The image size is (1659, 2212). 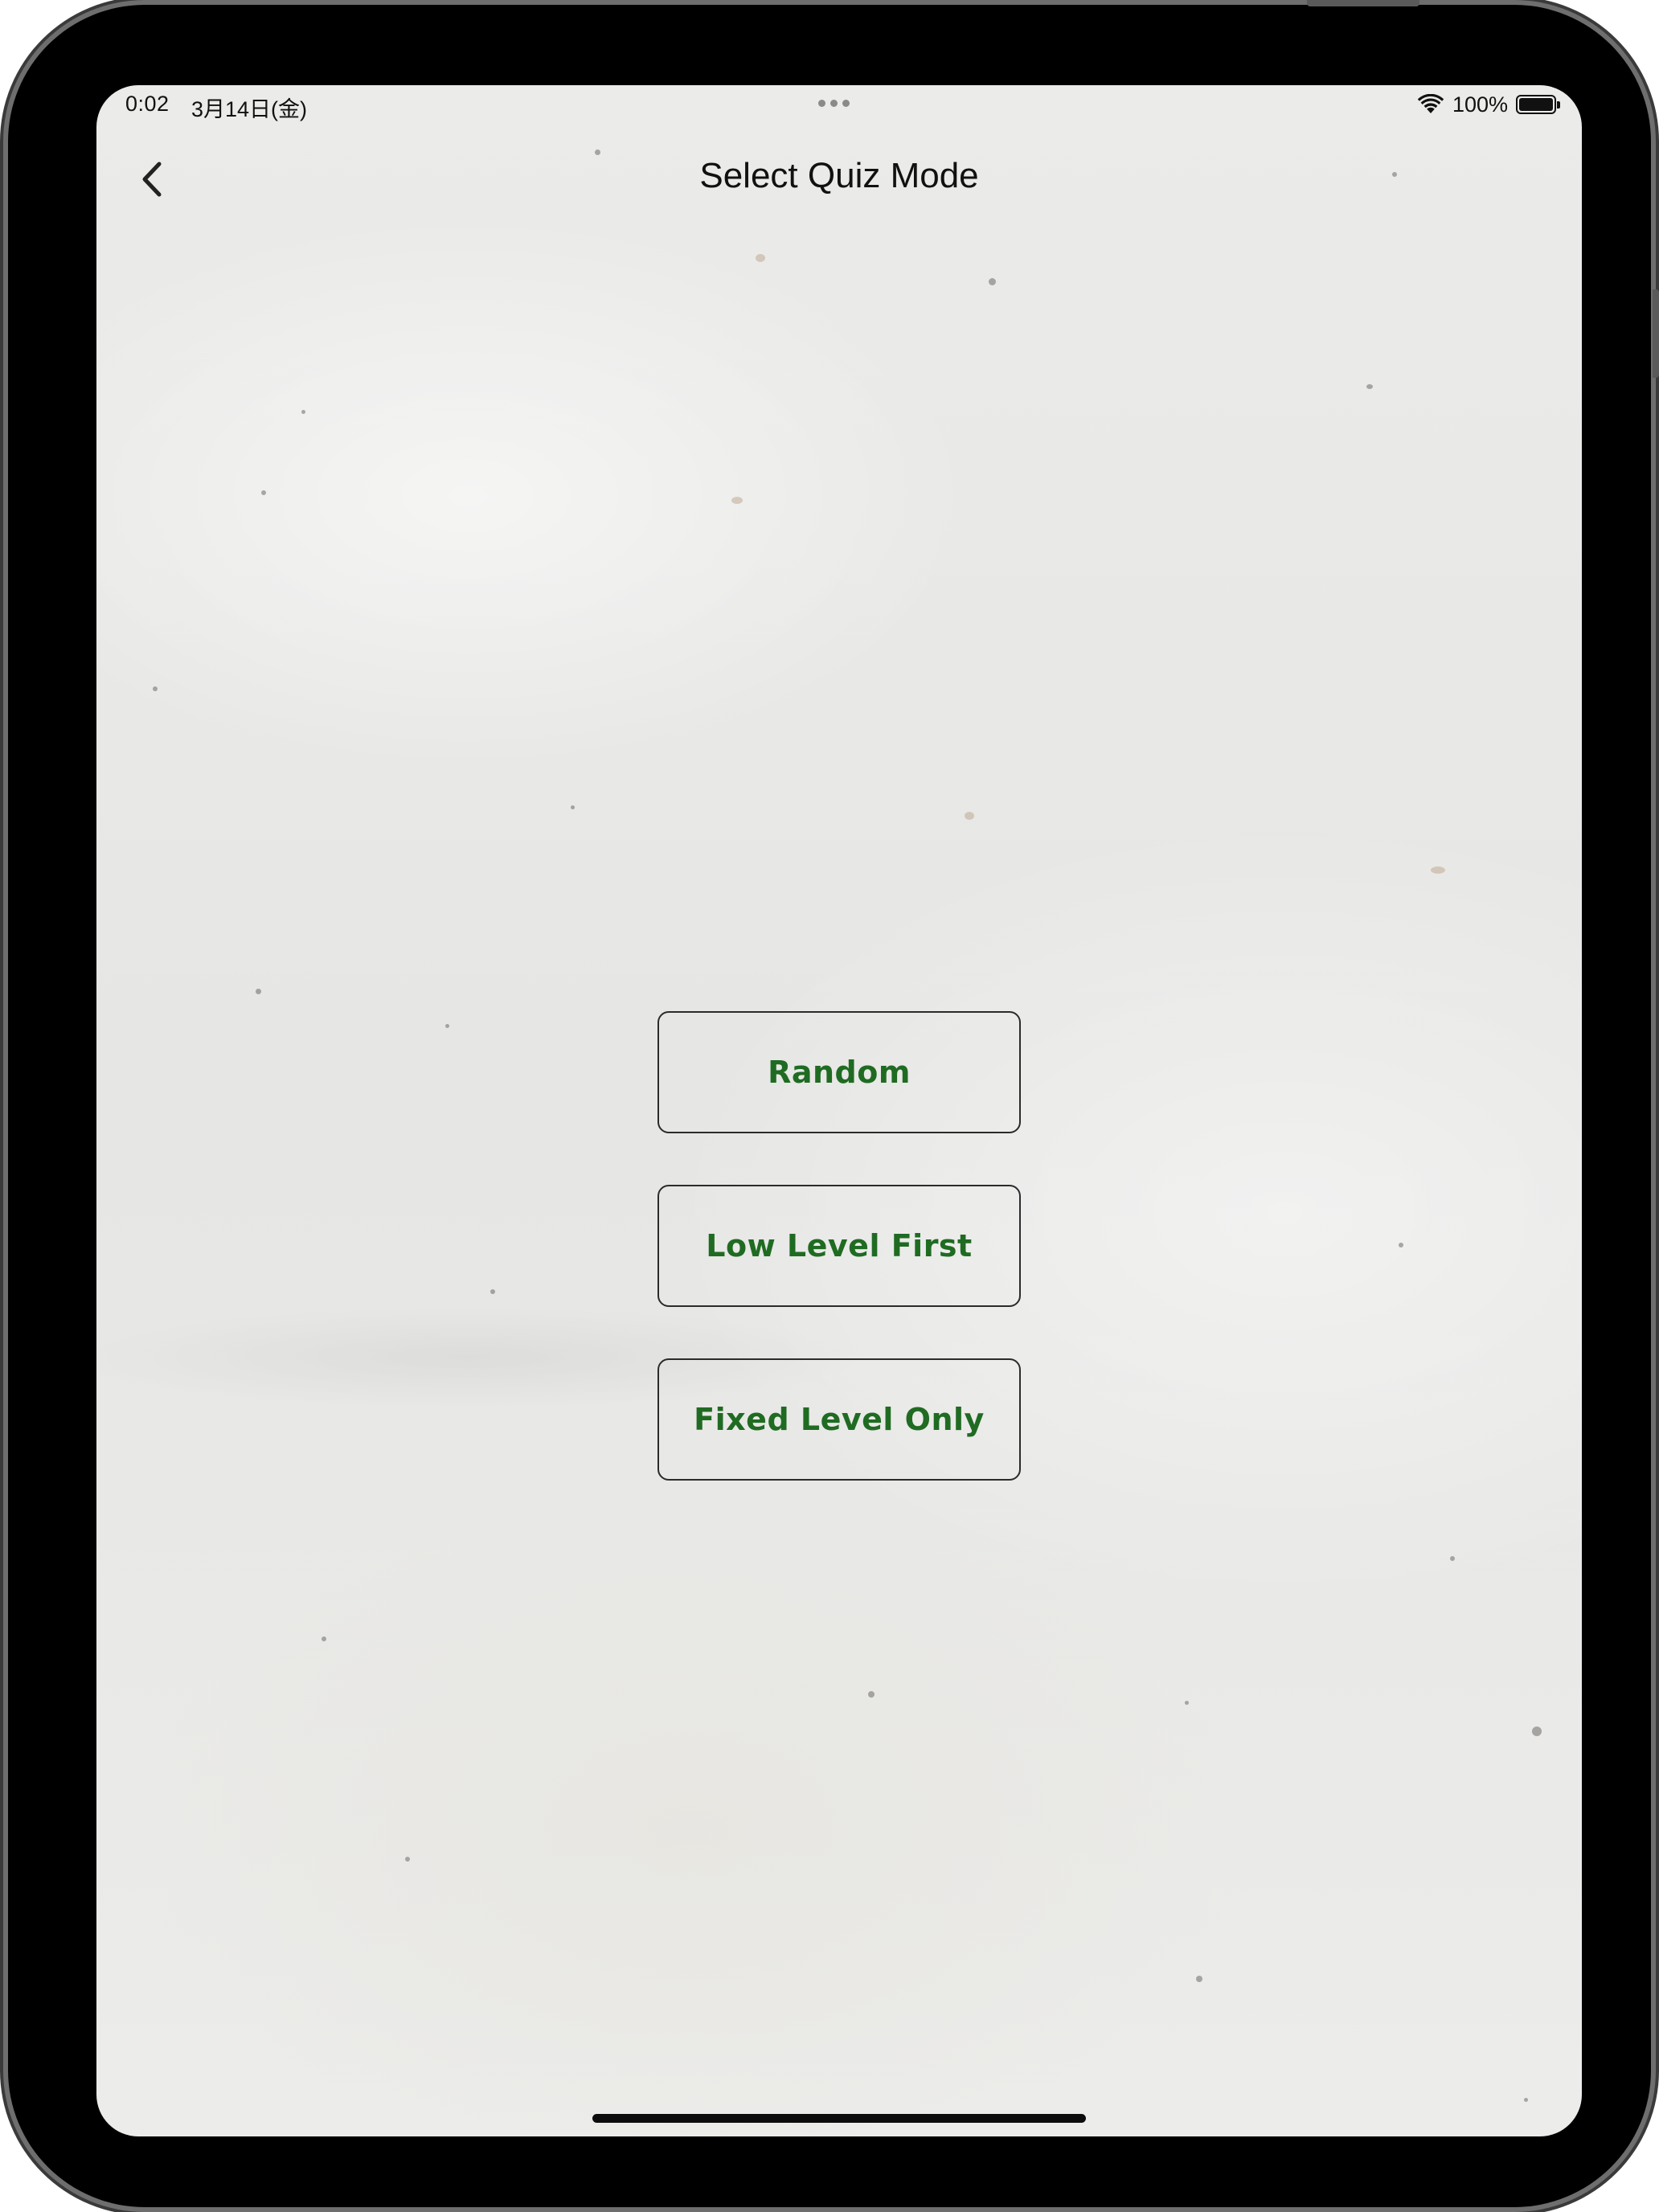 What do you see at coordinates (1363, 3) in the screenshot?
I see `top-hardware-button` at bounding box center [1363, 3].